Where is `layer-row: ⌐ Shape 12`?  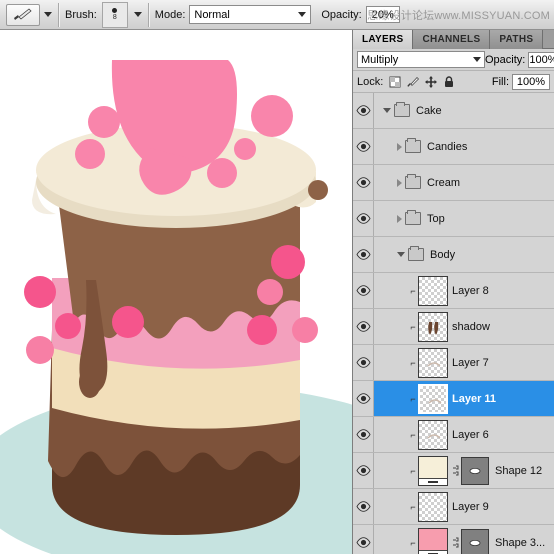 layer-row: ⌐ Shape 12 is located at coordinates (453, 471).